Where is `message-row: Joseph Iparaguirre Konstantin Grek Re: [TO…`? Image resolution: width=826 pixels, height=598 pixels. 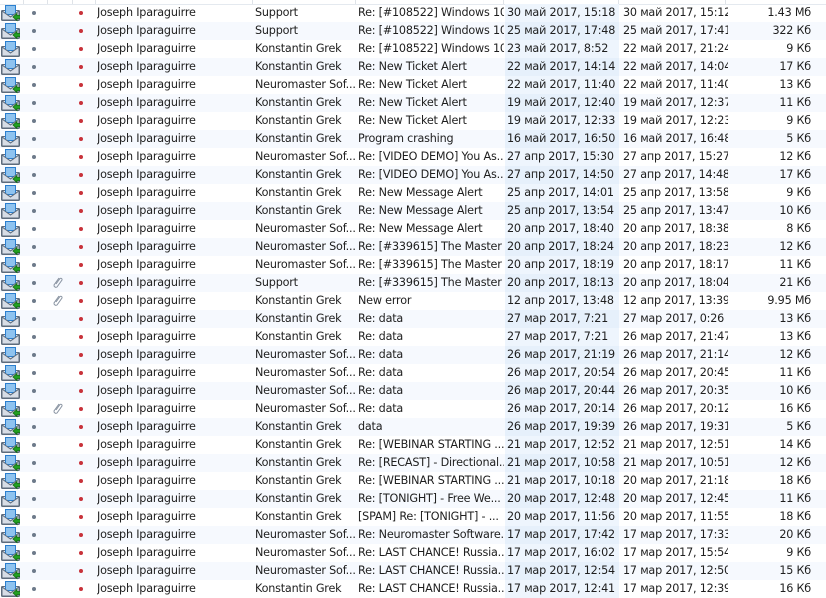
message-row: Joseph Iparaguirre Konstantin Grek Re: [TO… is located at coordinates (413, 499).